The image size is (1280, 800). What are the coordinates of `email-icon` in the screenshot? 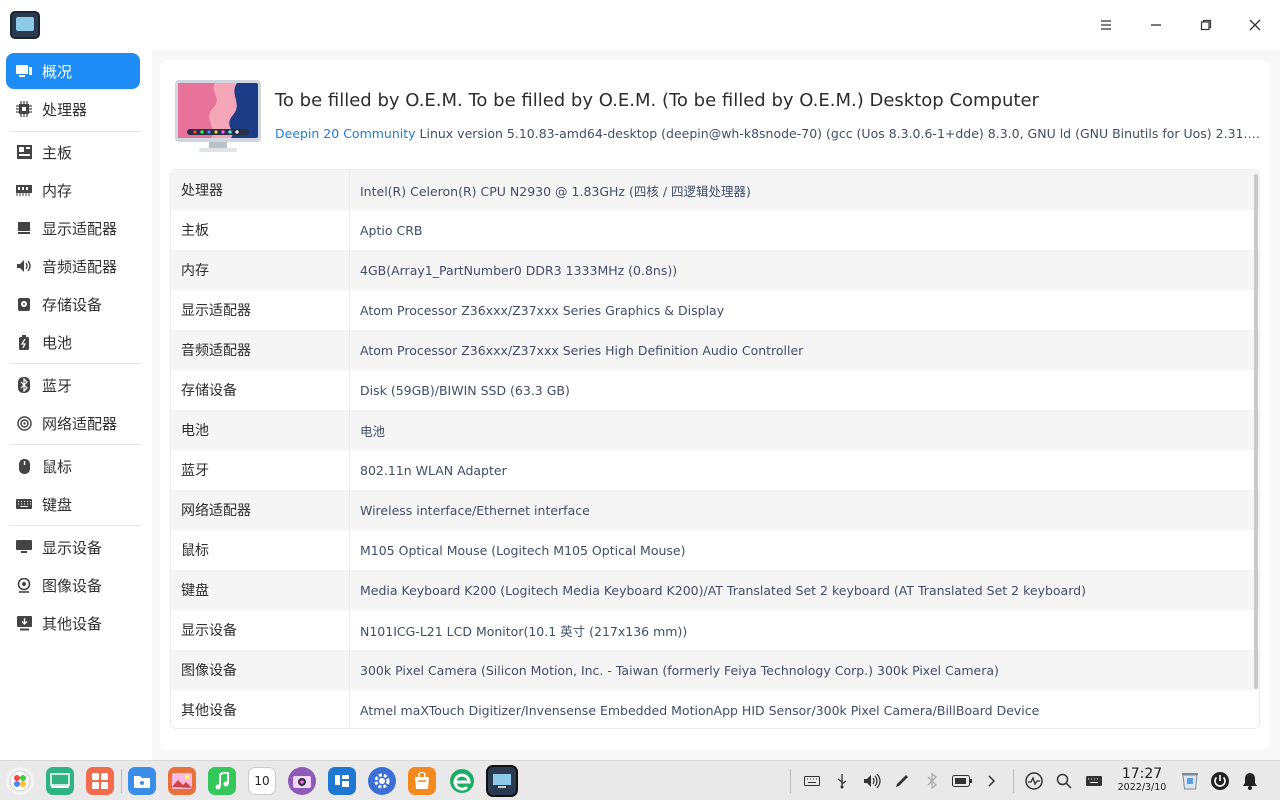 It's located at (342, 781).